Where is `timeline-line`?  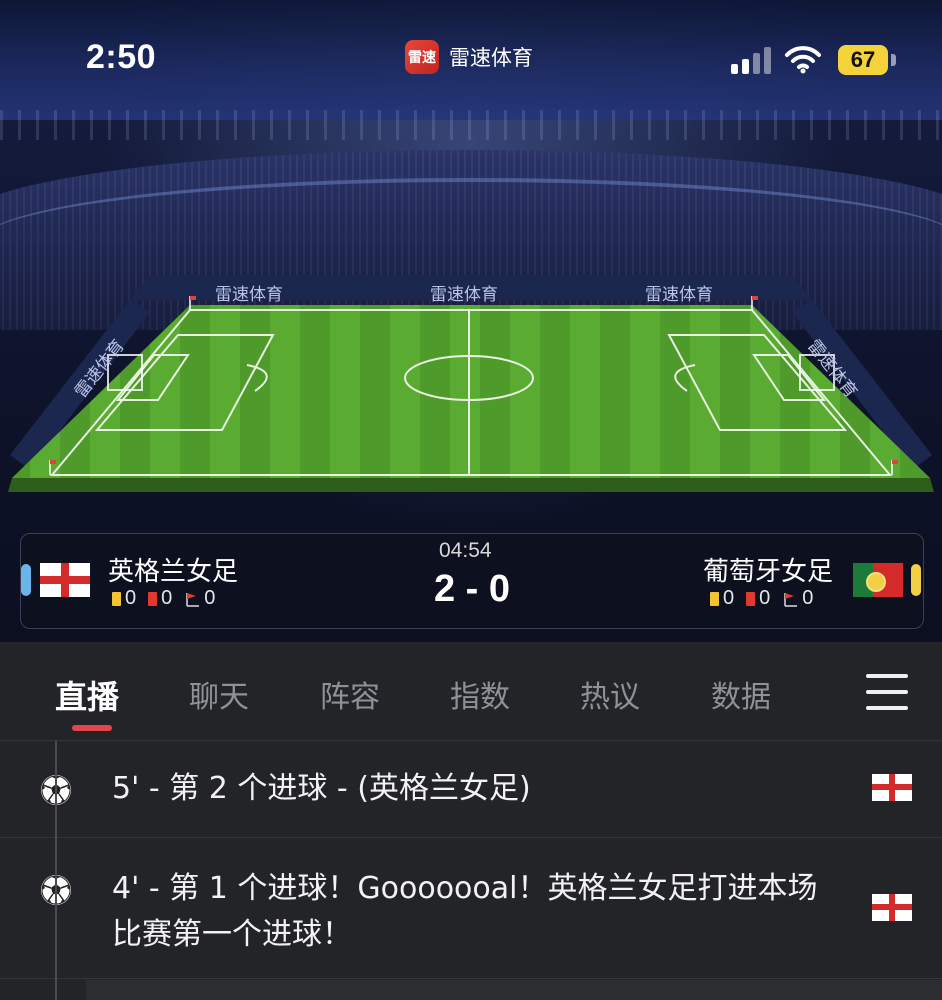 timeline-line is located at coordinates (56, 870).